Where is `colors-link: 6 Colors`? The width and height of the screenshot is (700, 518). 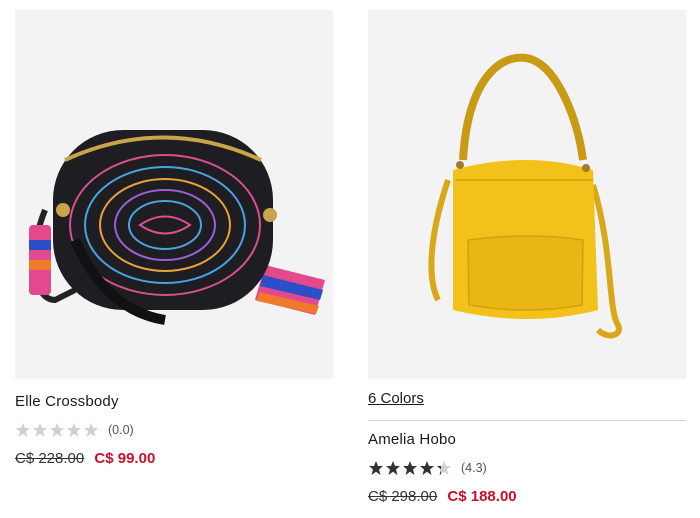
colors-link: 6 Colors is located at coordinates (396, 398).